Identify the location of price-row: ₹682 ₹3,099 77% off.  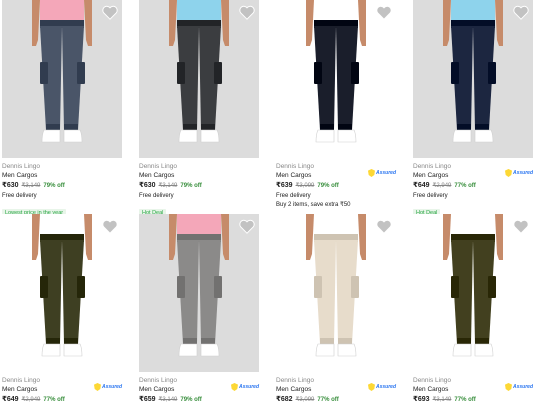
(336, 400).